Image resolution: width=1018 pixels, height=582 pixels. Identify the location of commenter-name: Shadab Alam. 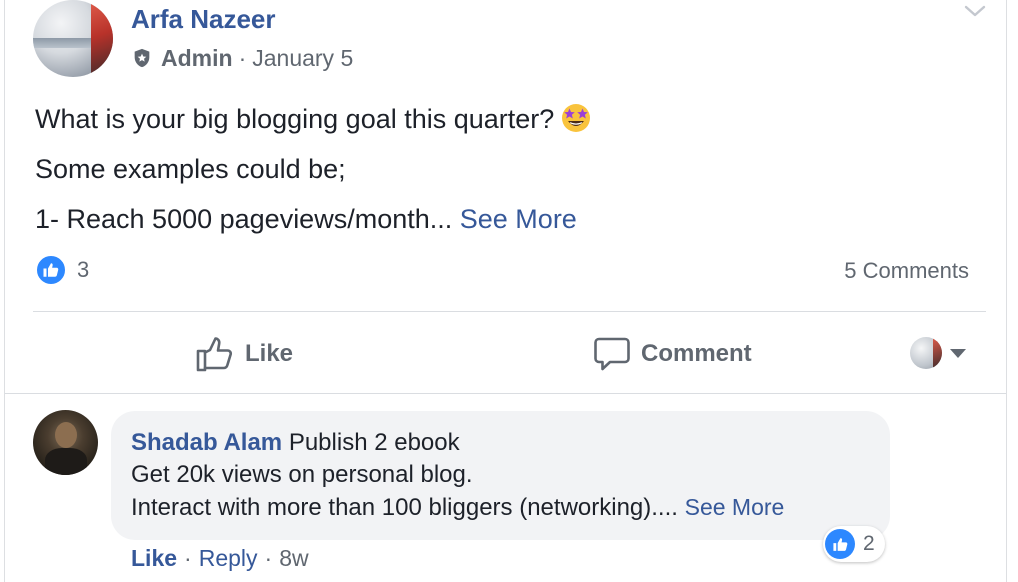
(206, 442).